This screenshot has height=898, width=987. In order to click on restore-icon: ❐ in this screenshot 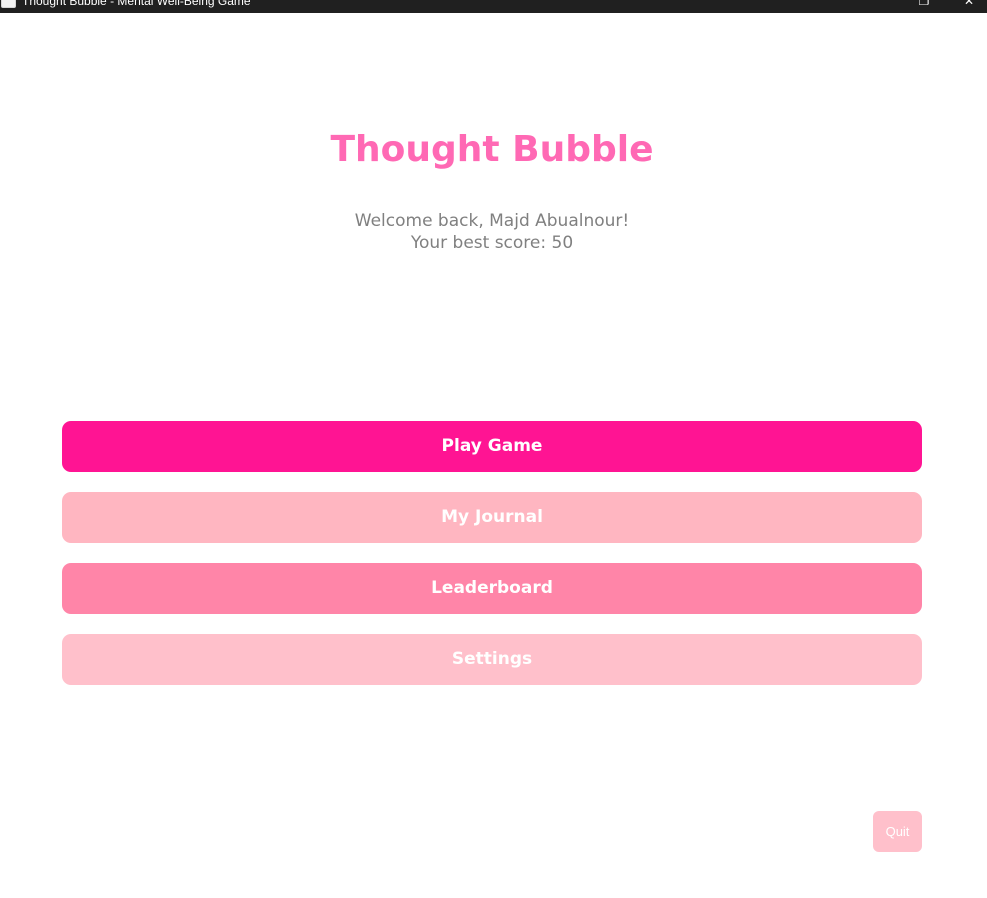, I will do `click(924, 4)`.